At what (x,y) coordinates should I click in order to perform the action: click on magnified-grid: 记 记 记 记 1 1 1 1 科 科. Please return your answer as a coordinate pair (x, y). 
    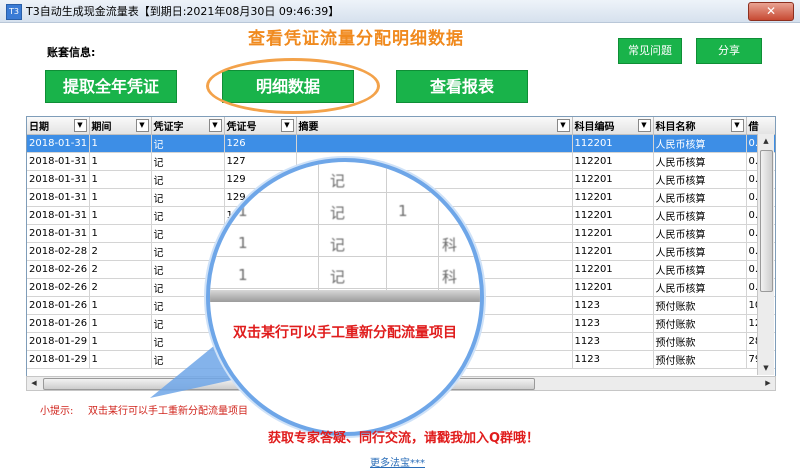
    Looking at the image, I should click on (345, 227).